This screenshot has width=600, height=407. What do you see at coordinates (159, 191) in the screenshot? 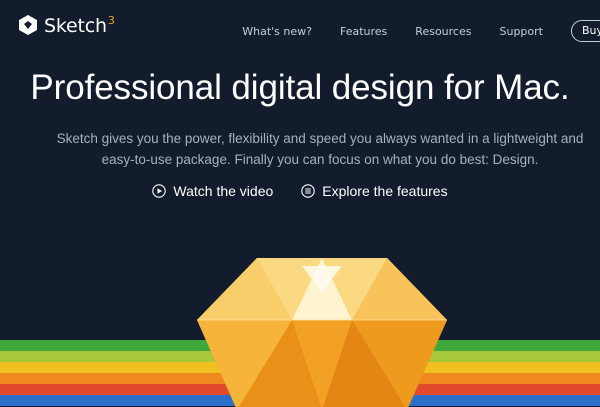
I see `play-circle-icon` at bounding box center [159, 191].